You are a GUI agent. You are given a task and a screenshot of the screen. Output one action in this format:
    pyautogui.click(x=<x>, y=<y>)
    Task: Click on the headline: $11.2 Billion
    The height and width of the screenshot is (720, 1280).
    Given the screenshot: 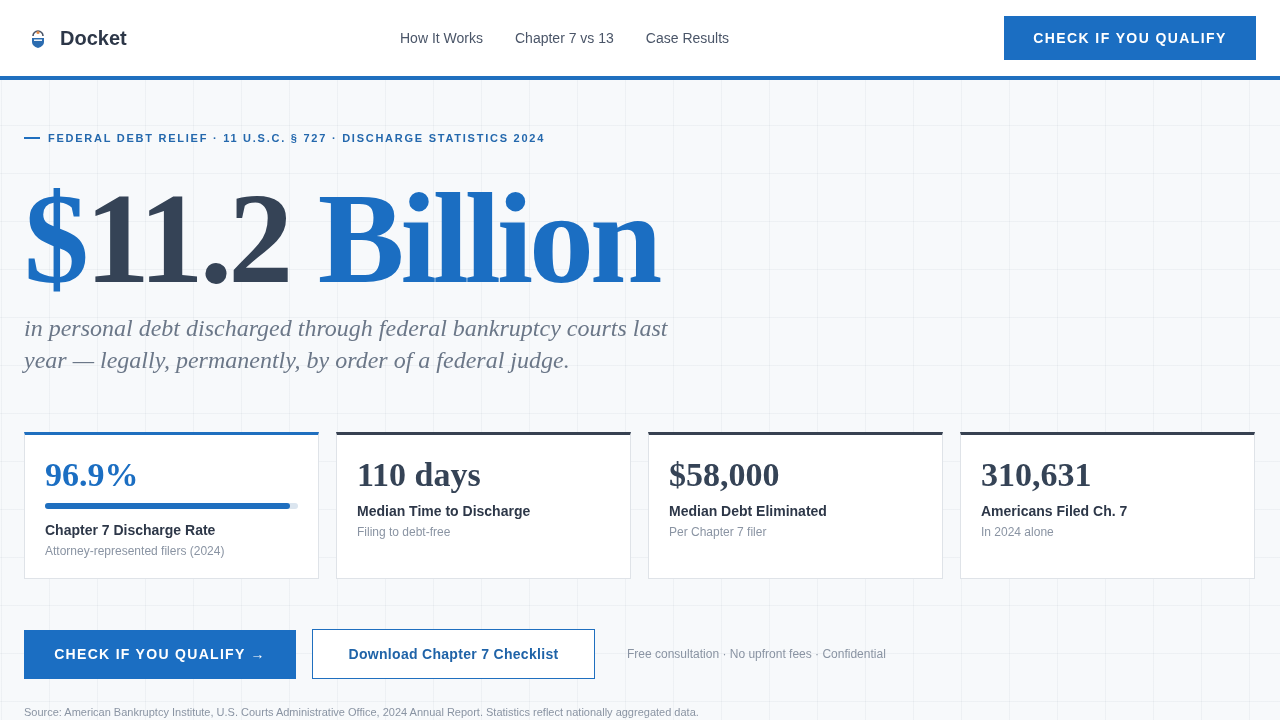 What is the action you would take?
    pyautogui.click(x=341, y=238)
    